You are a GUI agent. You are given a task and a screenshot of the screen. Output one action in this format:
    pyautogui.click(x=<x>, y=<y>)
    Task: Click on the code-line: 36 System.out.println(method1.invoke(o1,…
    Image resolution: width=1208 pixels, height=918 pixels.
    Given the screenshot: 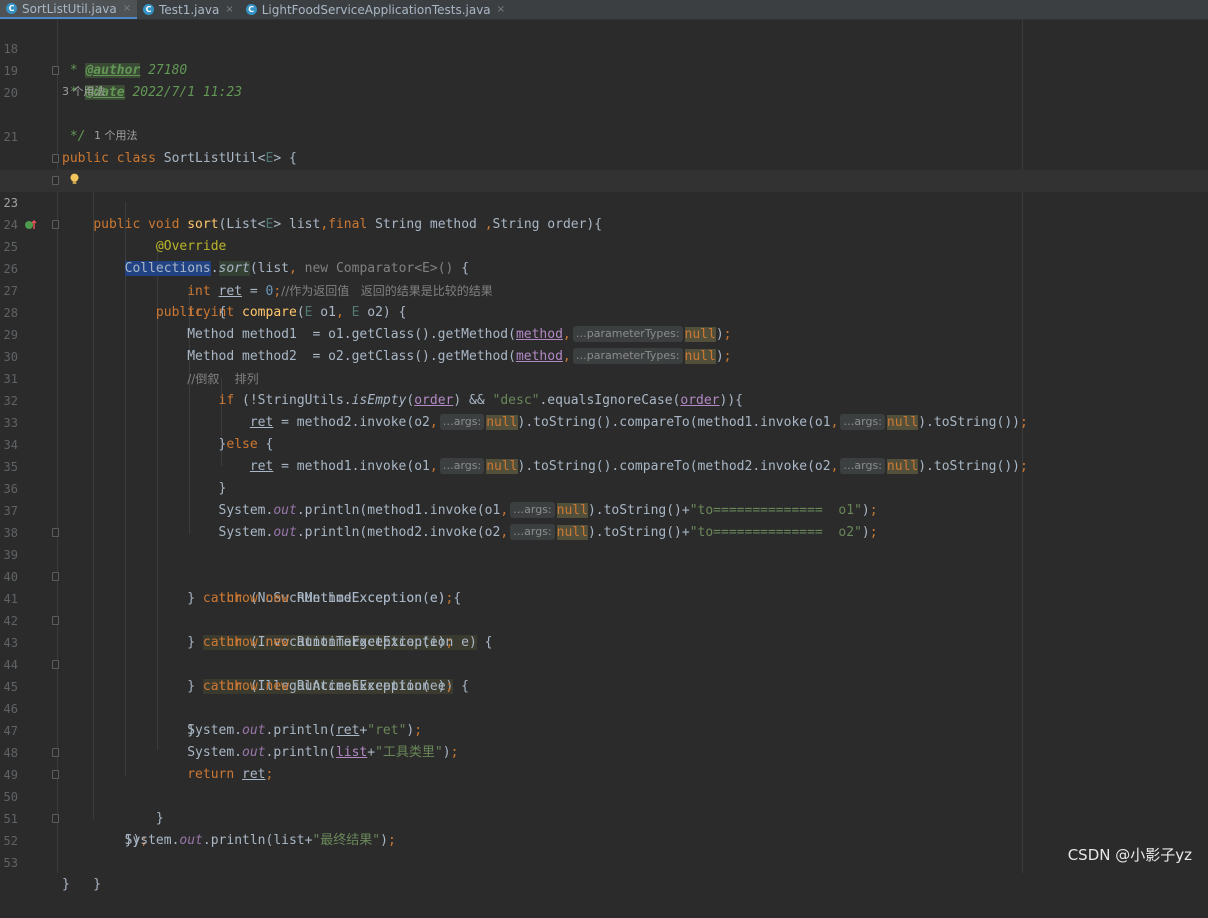 What is the action you would take?
    pyautogui.click(x=604, y=487)
    